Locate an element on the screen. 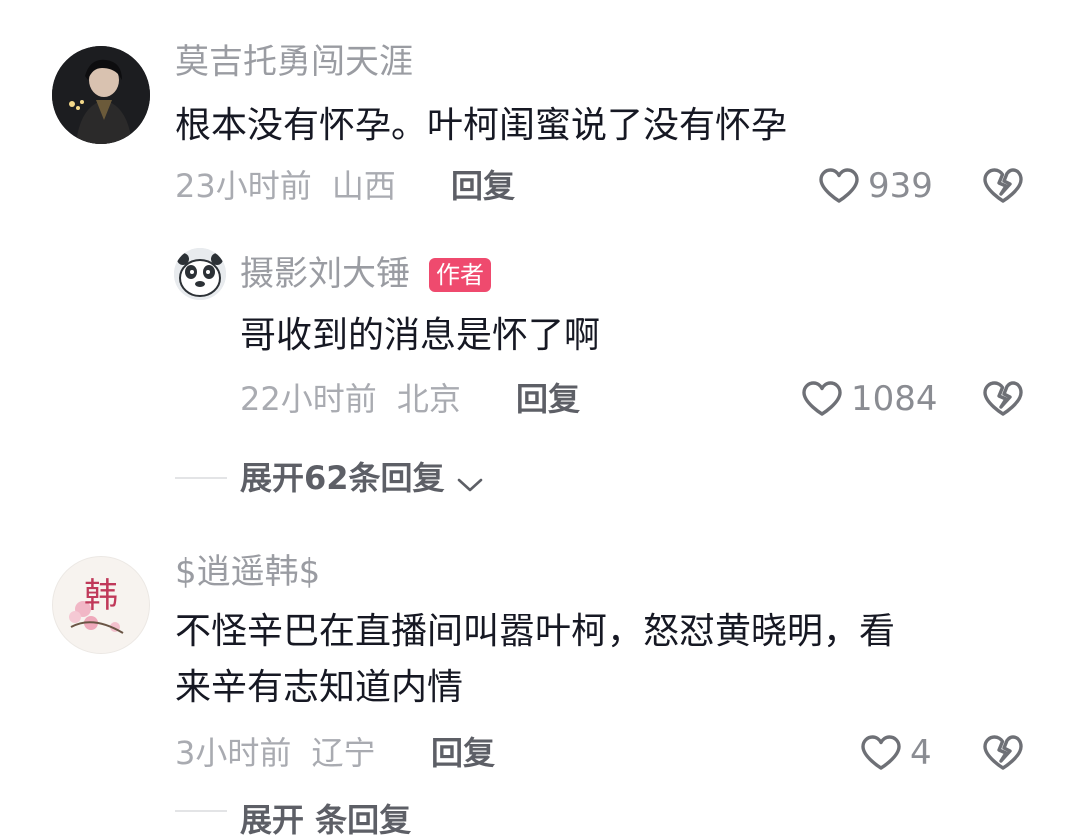 This screenshot has height=840, width=1080. reply-avatar is located at coordinates (200, 274).